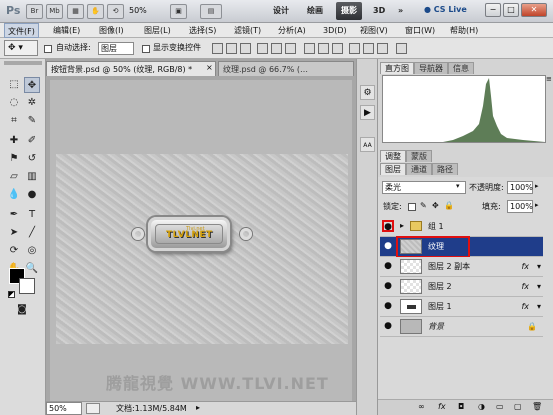 Image resolution: width=553 pixels, height=415 pixels. Describe the element at coordinates (157, 30) in the screenshot. I see `menu-layer: 图层(L)` at that location.